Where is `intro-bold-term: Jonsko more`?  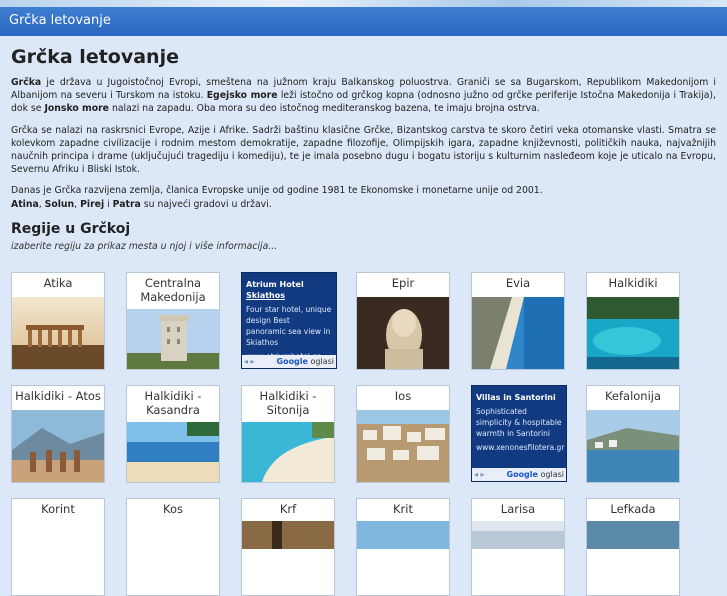 intro-bold-term: Jonsko more is located at coordinates (76, 109).